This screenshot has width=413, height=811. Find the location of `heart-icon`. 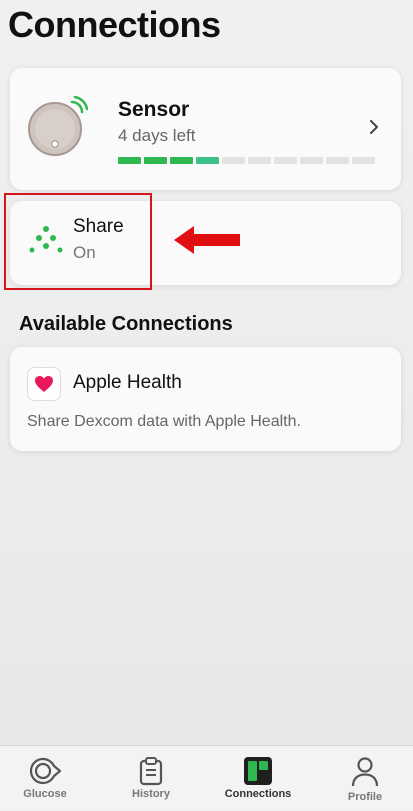

heart-icon is located at coordinates (44, 384).